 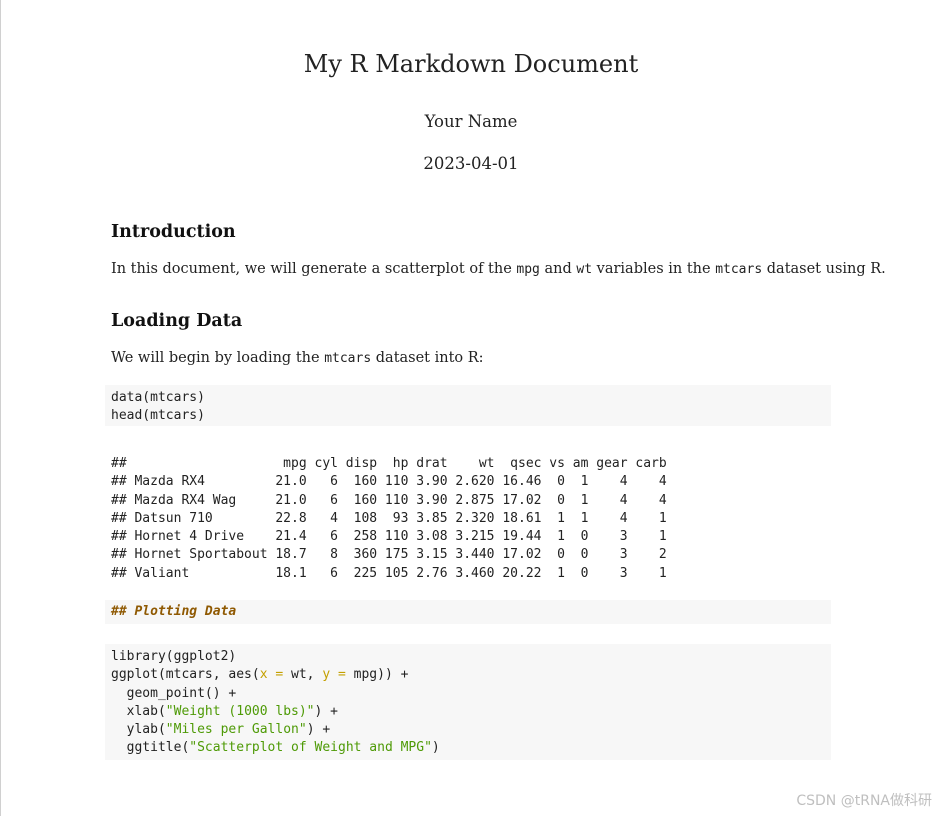 What do you see at coordinates (584, 269) in the screenshot?
I see `inline-code-wt: wt` at bounding box center [584, 269].